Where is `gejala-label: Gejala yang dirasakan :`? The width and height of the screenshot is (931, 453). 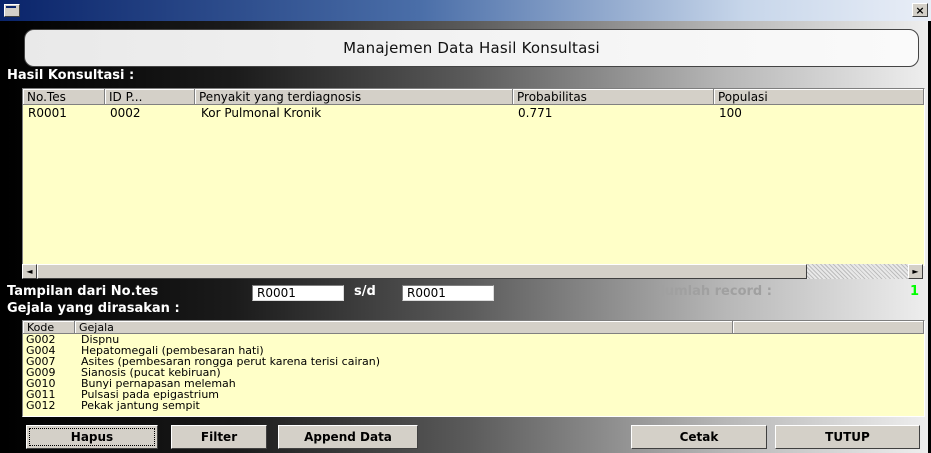
gejala-label: Gejala yang dirasakan : is located at coordinates (93, 308).